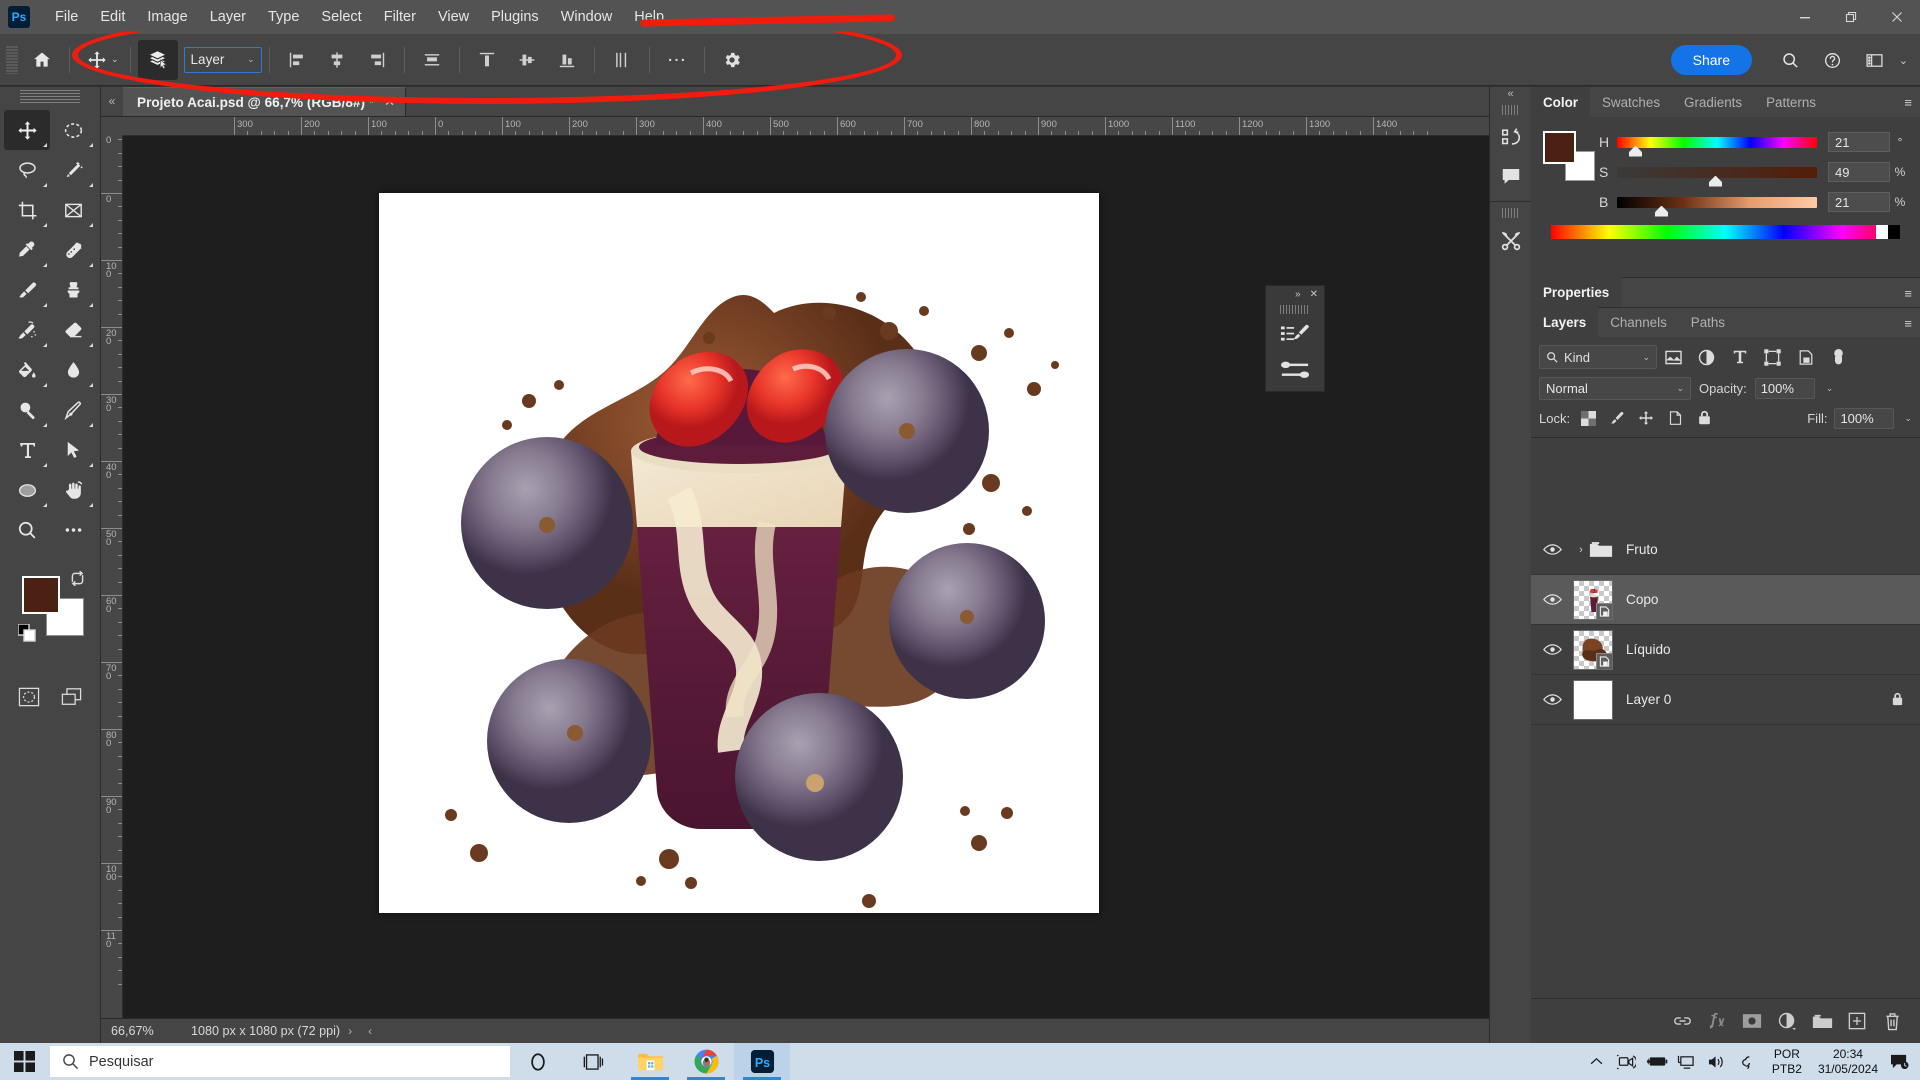 Image resolution: width=1920 pixels, height=1080 pixels. Describe the element at coordinates (400, 17) in the screenshot. I see `menu-filter: Filter` at that location.